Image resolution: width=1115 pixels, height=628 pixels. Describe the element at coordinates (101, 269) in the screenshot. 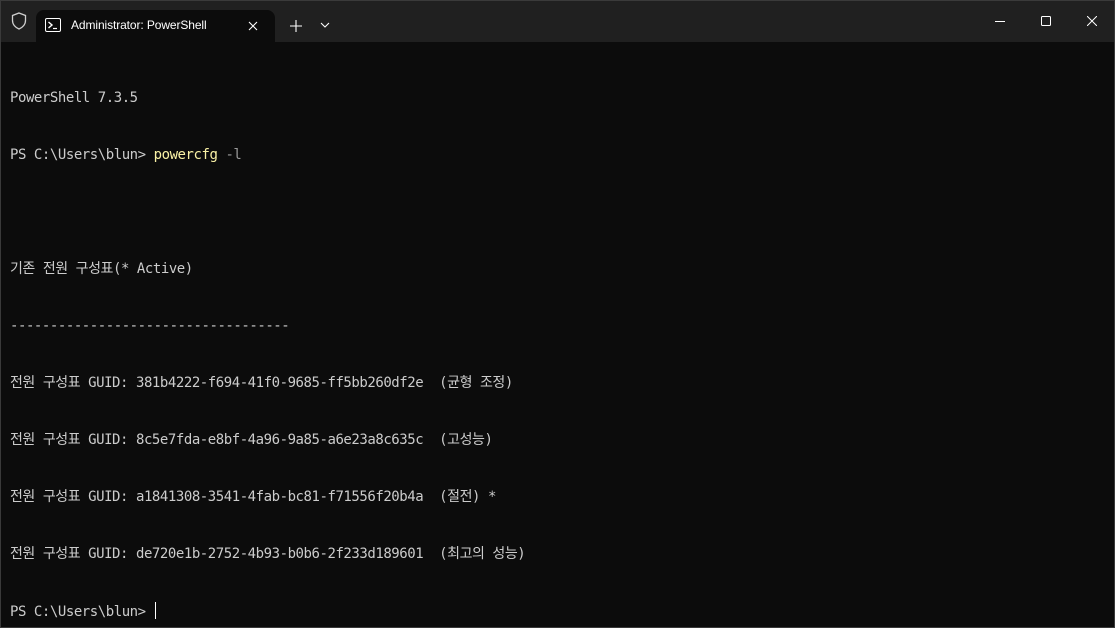

I see `output-header: 기존 전원 구성표(* Active)` at that location.